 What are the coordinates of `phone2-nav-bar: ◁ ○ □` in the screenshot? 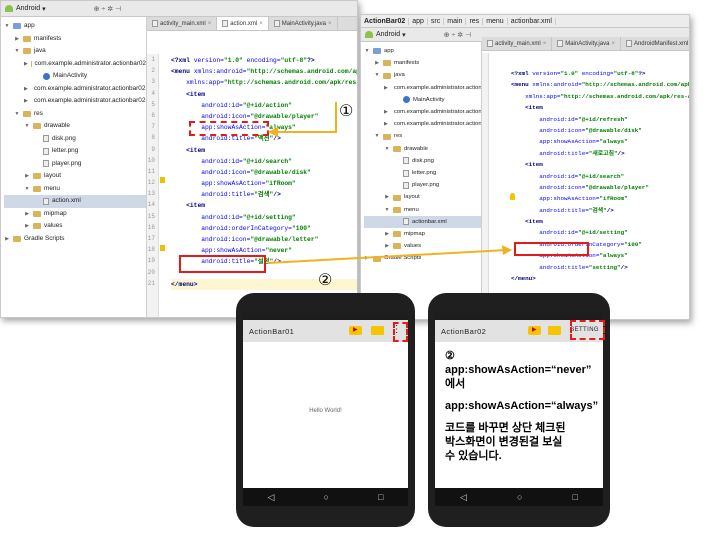 It's located at (519, 497).